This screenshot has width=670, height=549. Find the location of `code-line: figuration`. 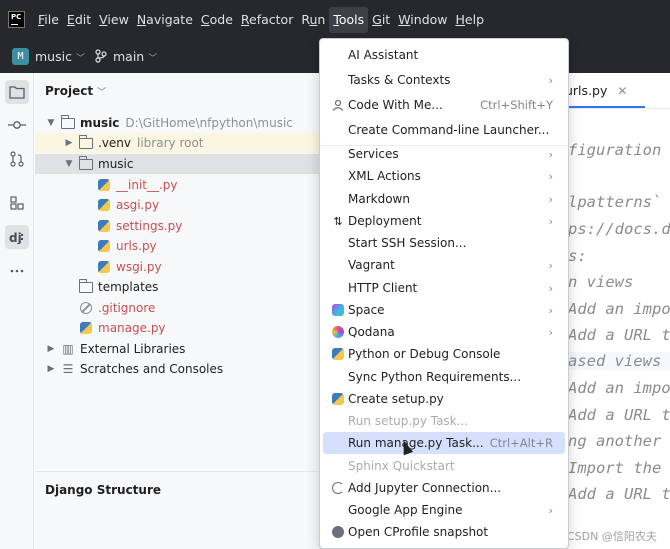

code-line: figuration is located at coordinates (614, 150).